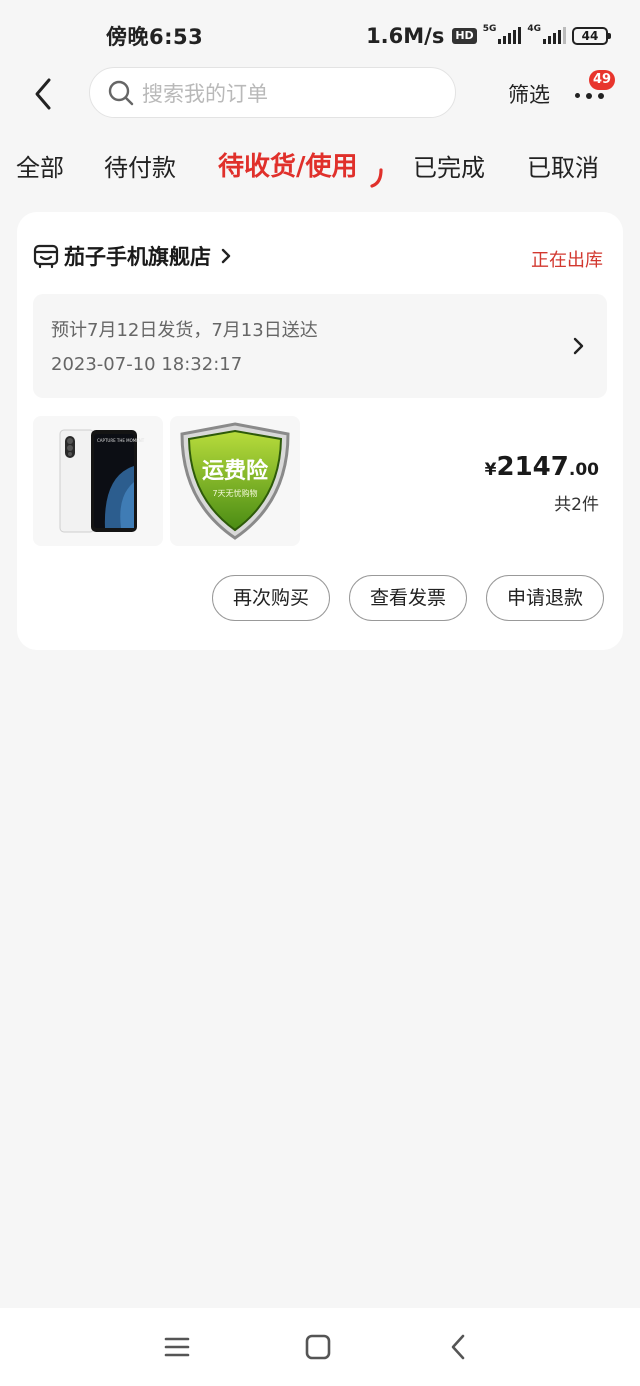  Describe the element at coordinates (140, 165) in the screenshot. I see `tab-pending-payment: 待付款` at that location.